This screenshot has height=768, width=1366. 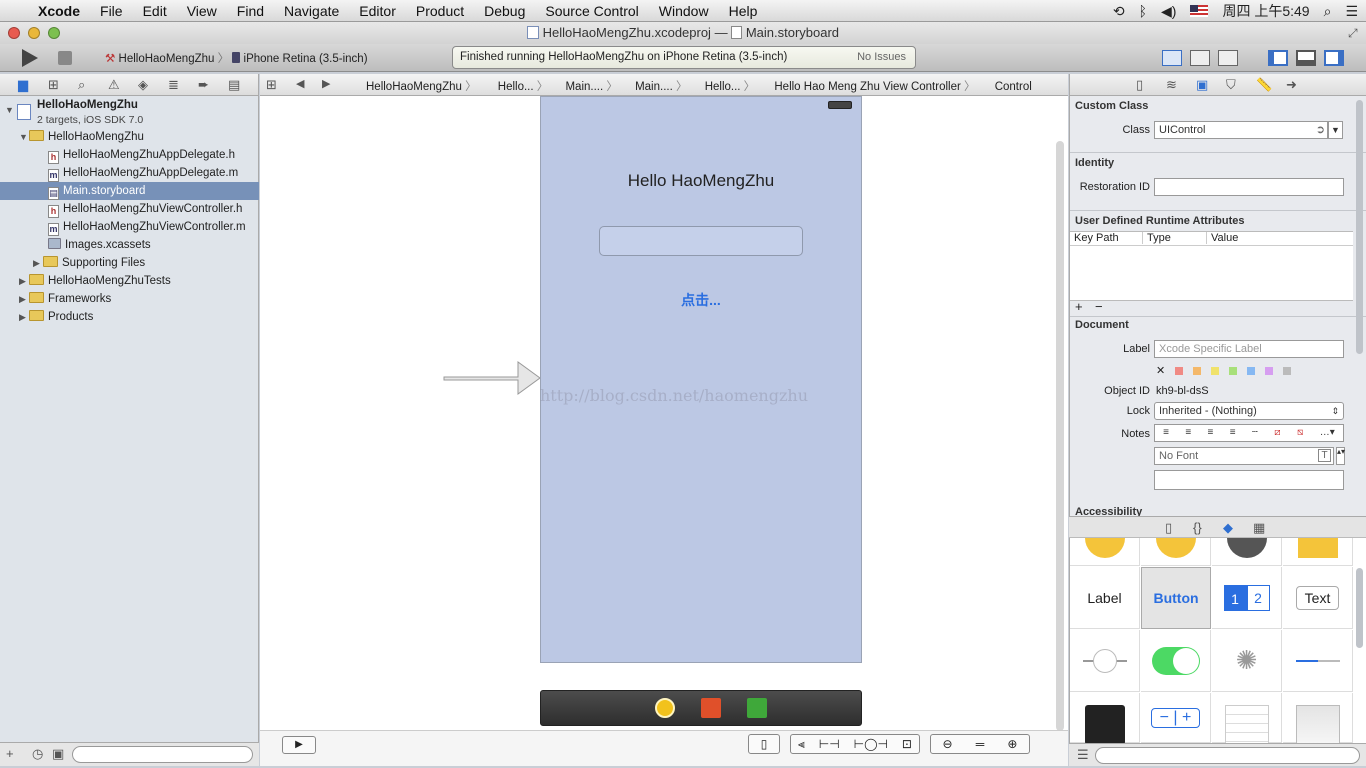 What do you see at coordinates (1012, 744) in the screenshot?
I see `zoom-in-icon: ⊕` at bounding box center [1012, 744].